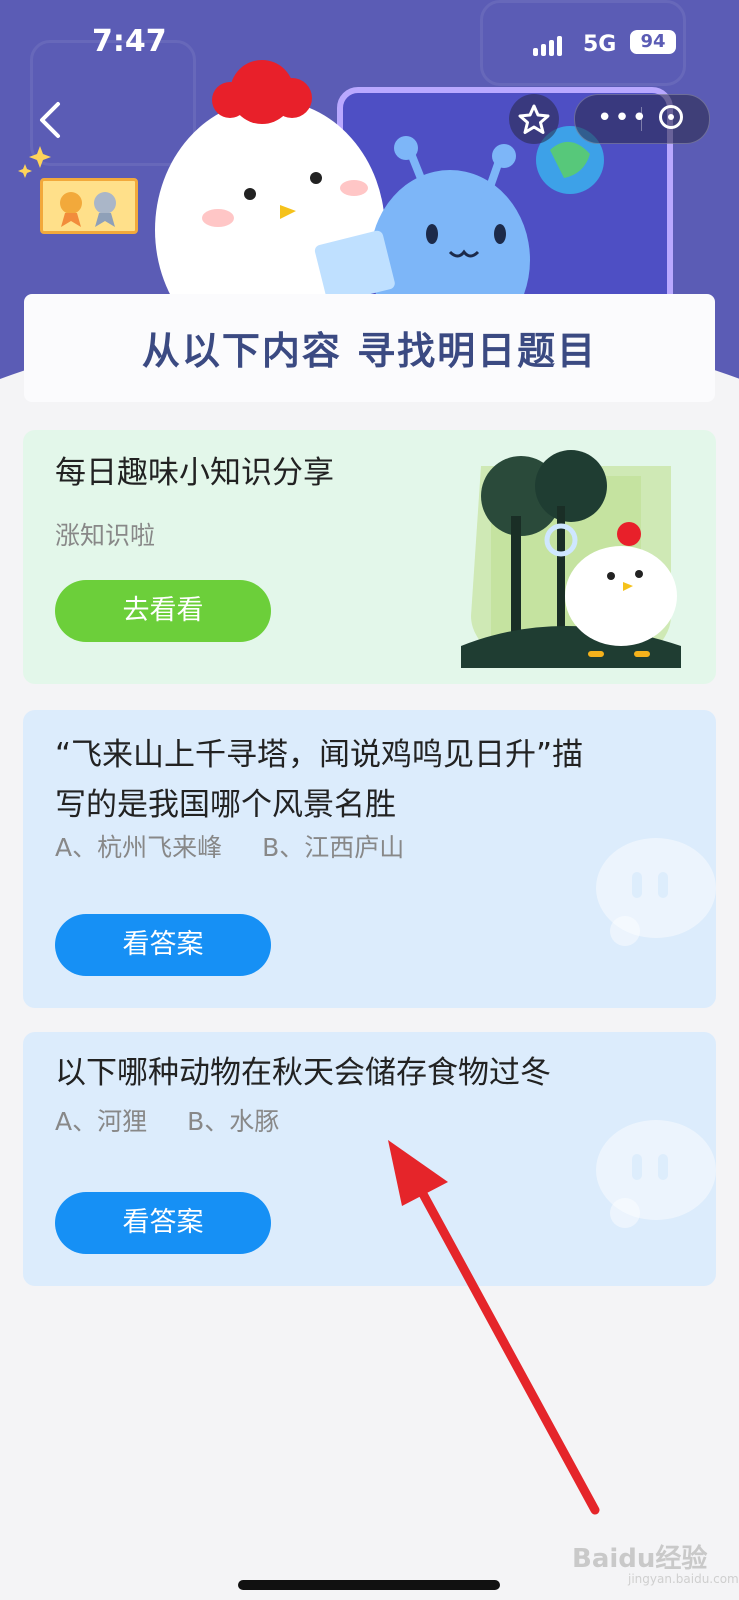 The width and height of the screenshot is (739, 1600). I want to click on favorite-button, so click(534, 119).